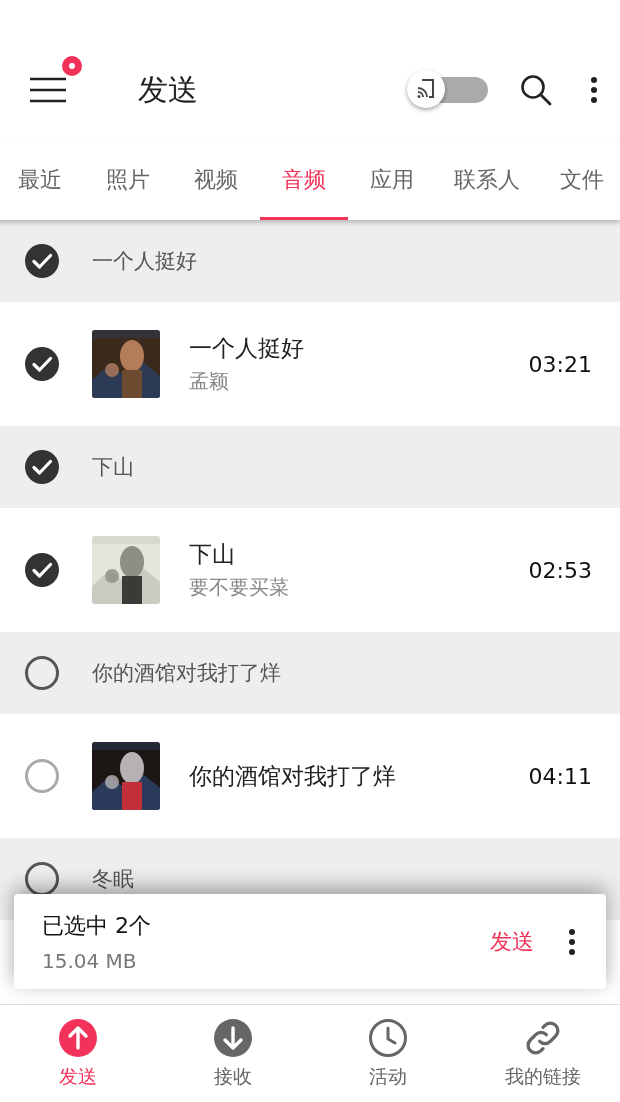  I want to click on group-title: 你的酒馆对我打了烊, so click(186, 673).